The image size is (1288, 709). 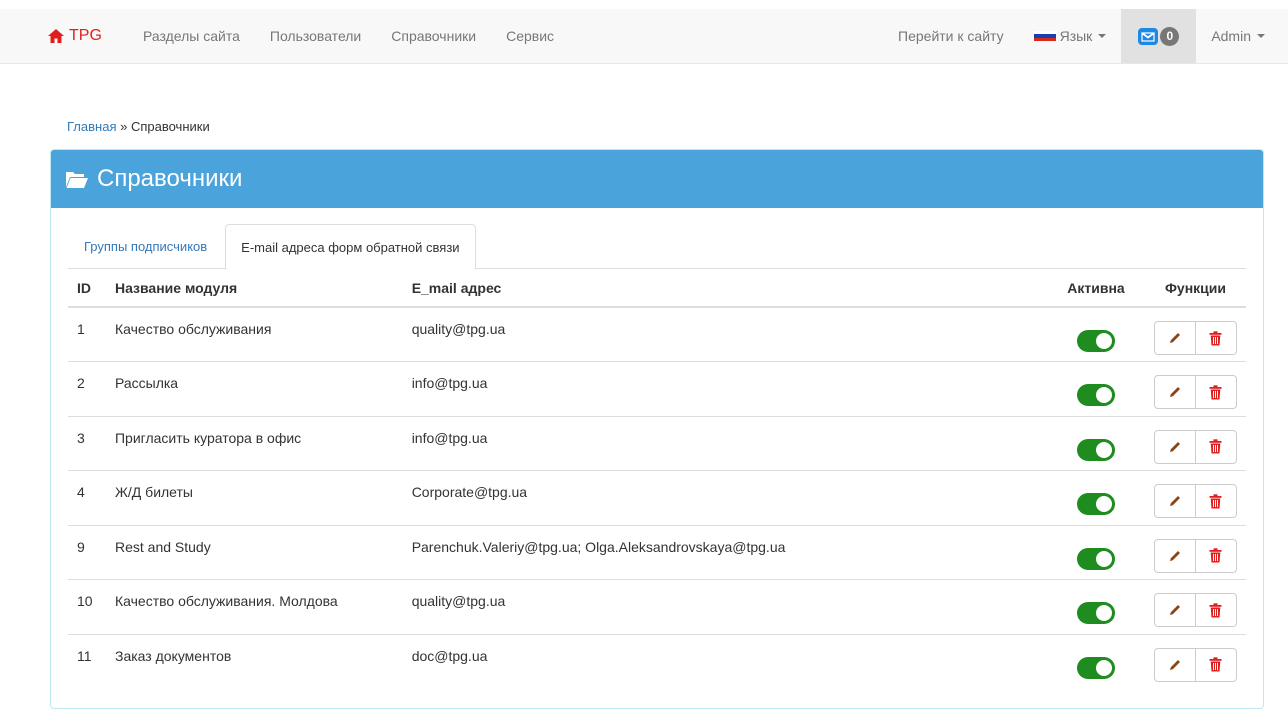 What do you see at coordinates (170, 126) in the screenshot?
I see `breadcrumb-current: Справочники` at bounding box center [170, 126].